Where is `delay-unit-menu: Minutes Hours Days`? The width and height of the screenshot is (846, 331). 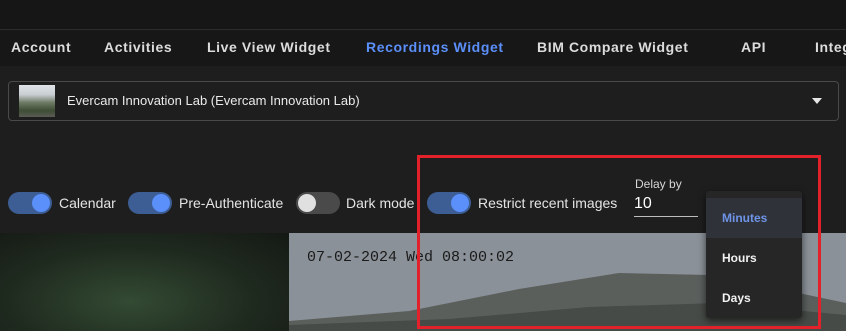
delay-unit-menu: Minutes Hours Days is located at coordinates (754, 254).